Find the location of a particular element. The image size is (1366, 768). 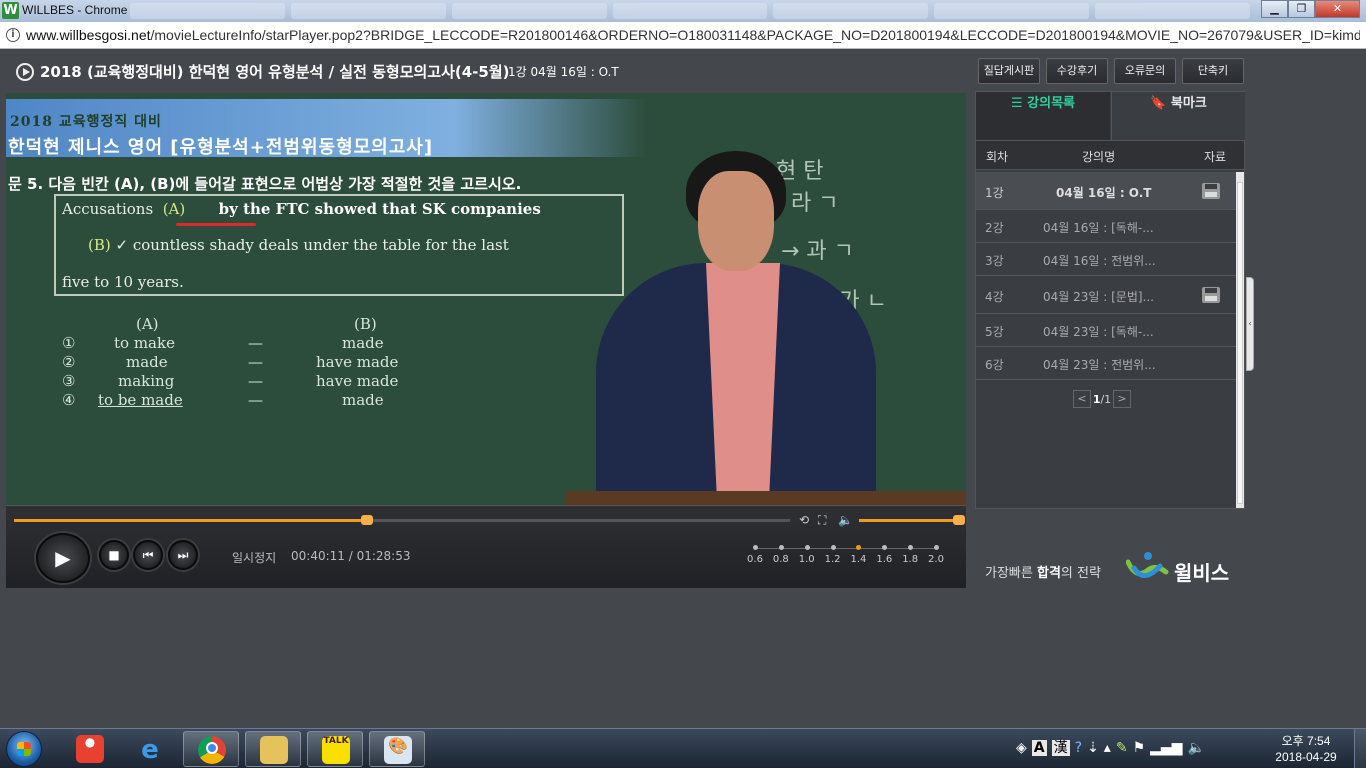

lecture-number: 2강 is located at coordinates (994, 228).